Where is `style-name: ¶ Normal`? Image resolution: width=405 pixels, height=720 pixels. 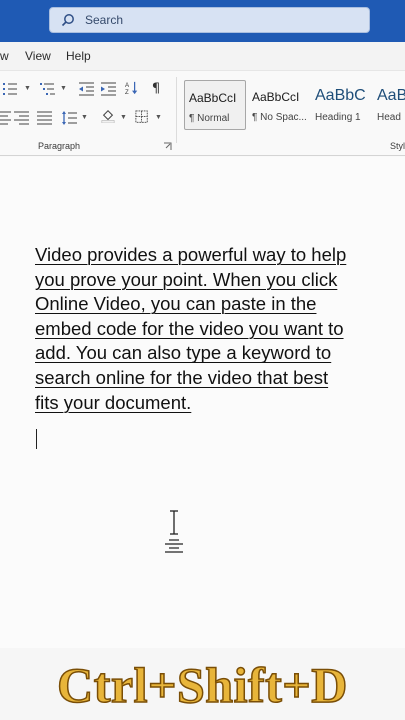
style-name: ¶ Normal is located at coordinates (209, 118).